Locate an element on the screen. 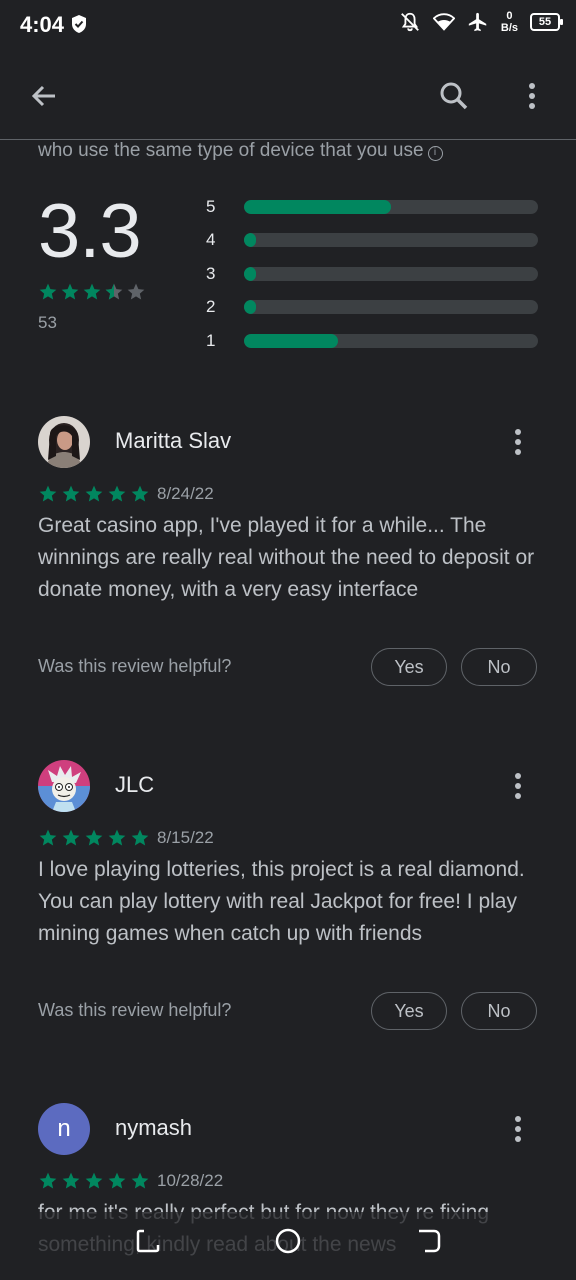  histogram-label: 2 is located at coordinates (211, 307).